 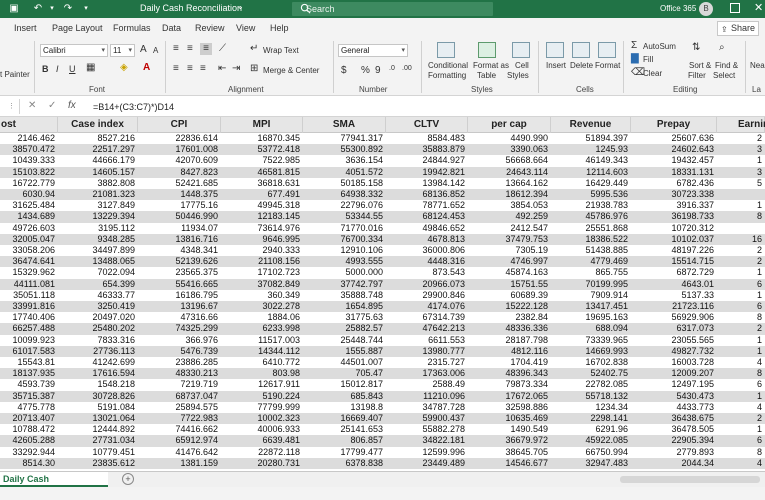 I want to click on underline-button: U, so click(x=72, y=69).